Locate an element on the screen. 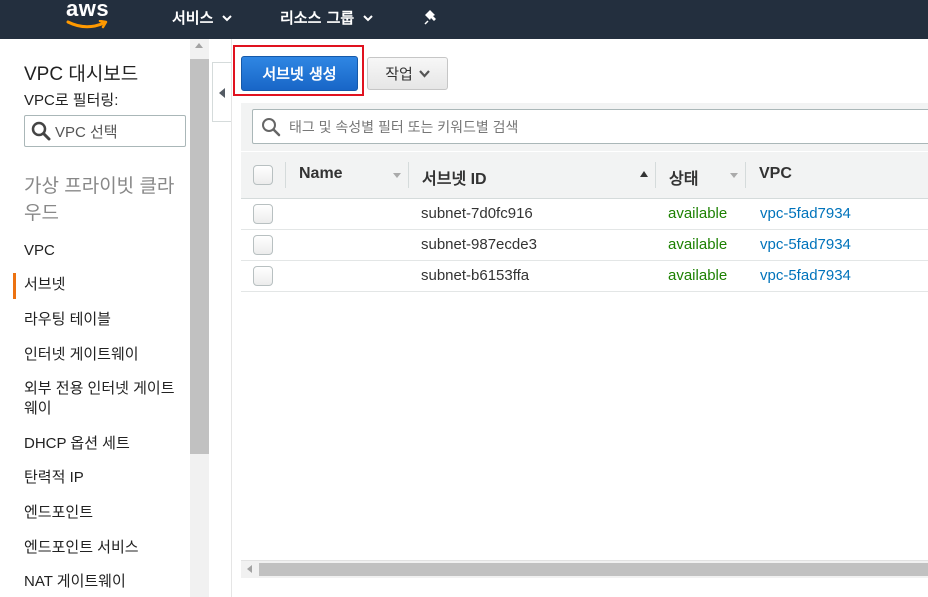 Image resolution: width=928 pixels, height=597 pixels. create-subnet-button-label: 서브넷 생성 is located at coordinates (299, 74).